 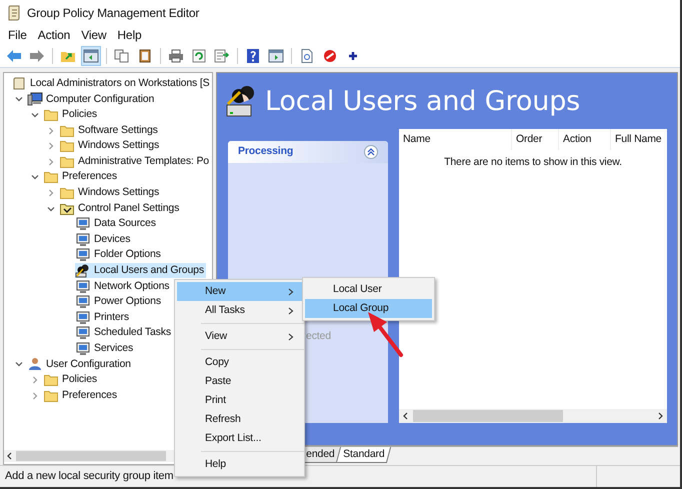 What do you see at coordinates (143, 161) in the screenshot?
I see `tree-item-label: Administrative Templates: Po` at bounding box center [143, 161].